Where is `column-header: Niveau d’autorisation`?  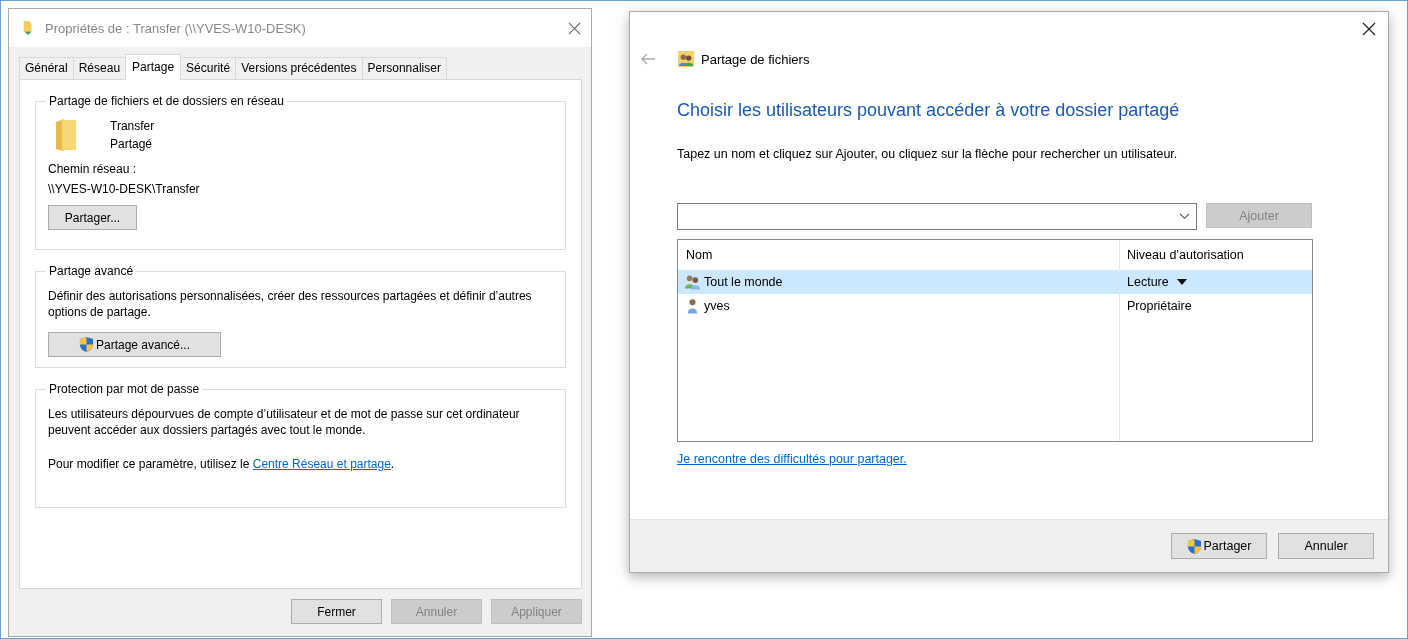
column-header: Niveau d’autorisation is located at coordinates (1216, 255).